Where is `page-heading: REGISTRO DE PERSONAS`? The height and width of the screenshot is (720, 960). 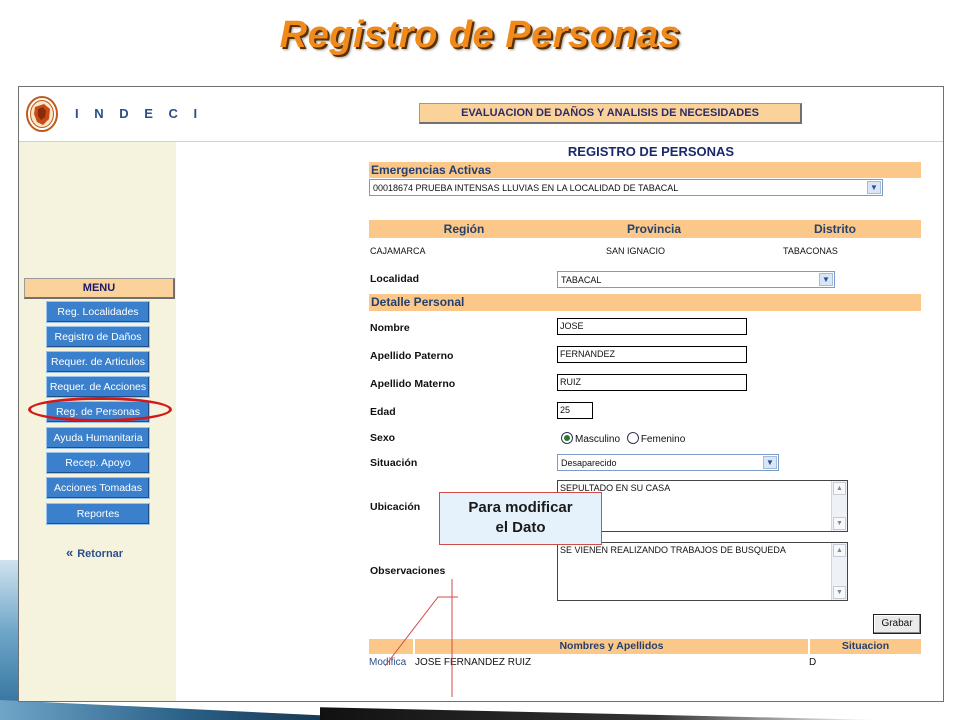
page-heading: REGISTRO DE PERSONAS is located at coordinates (651, 151).